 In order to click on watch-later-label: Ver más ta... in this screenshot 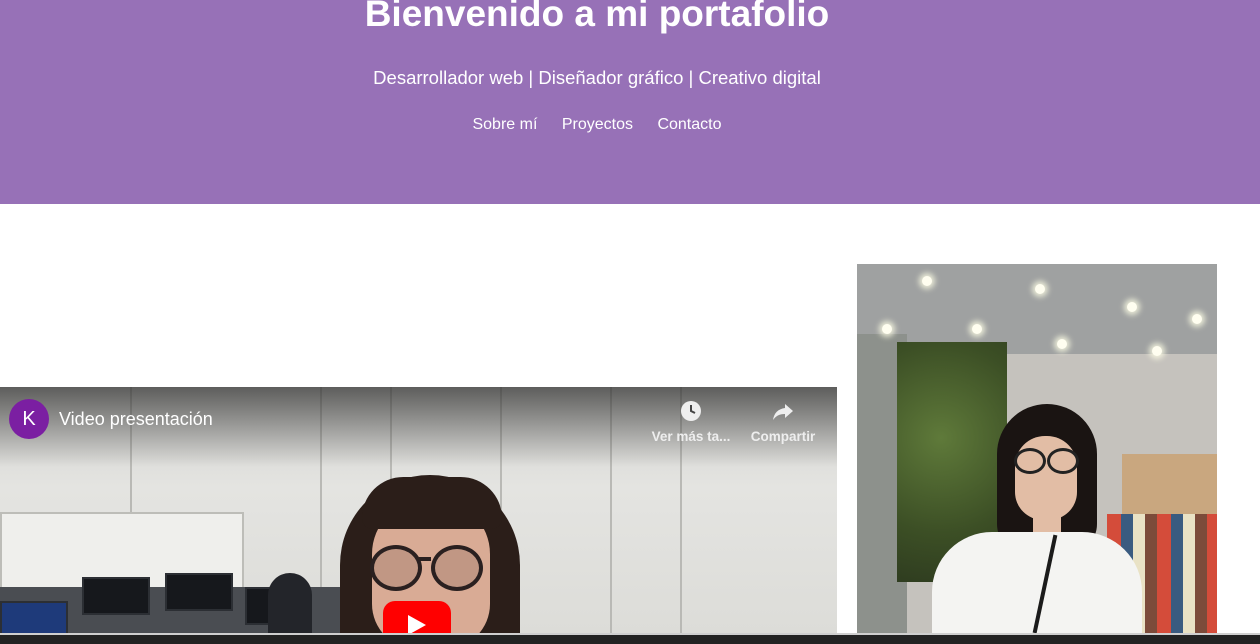, I will do `click(691, 436)`.